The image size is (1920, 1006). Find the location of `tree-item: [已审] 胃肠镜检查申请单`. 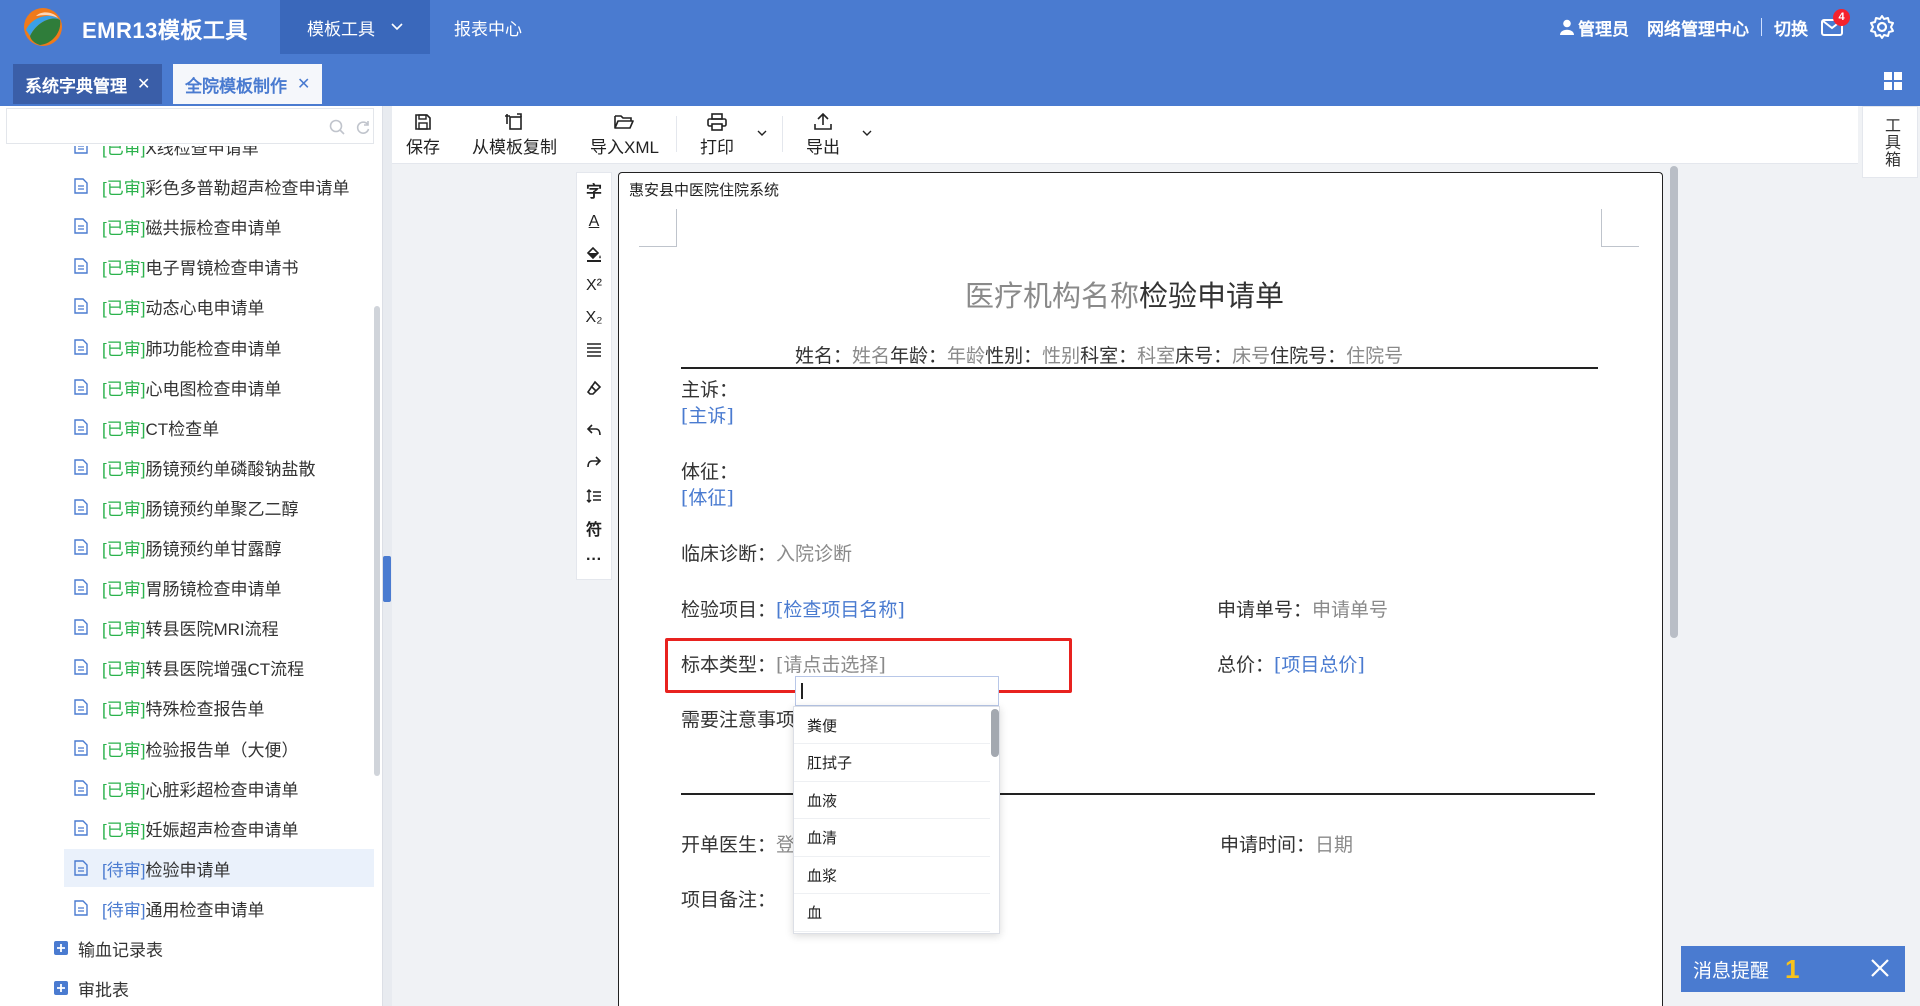

tree-item: [已审] 胃肠镜检查申请单 is located at coordinates (172, 587).